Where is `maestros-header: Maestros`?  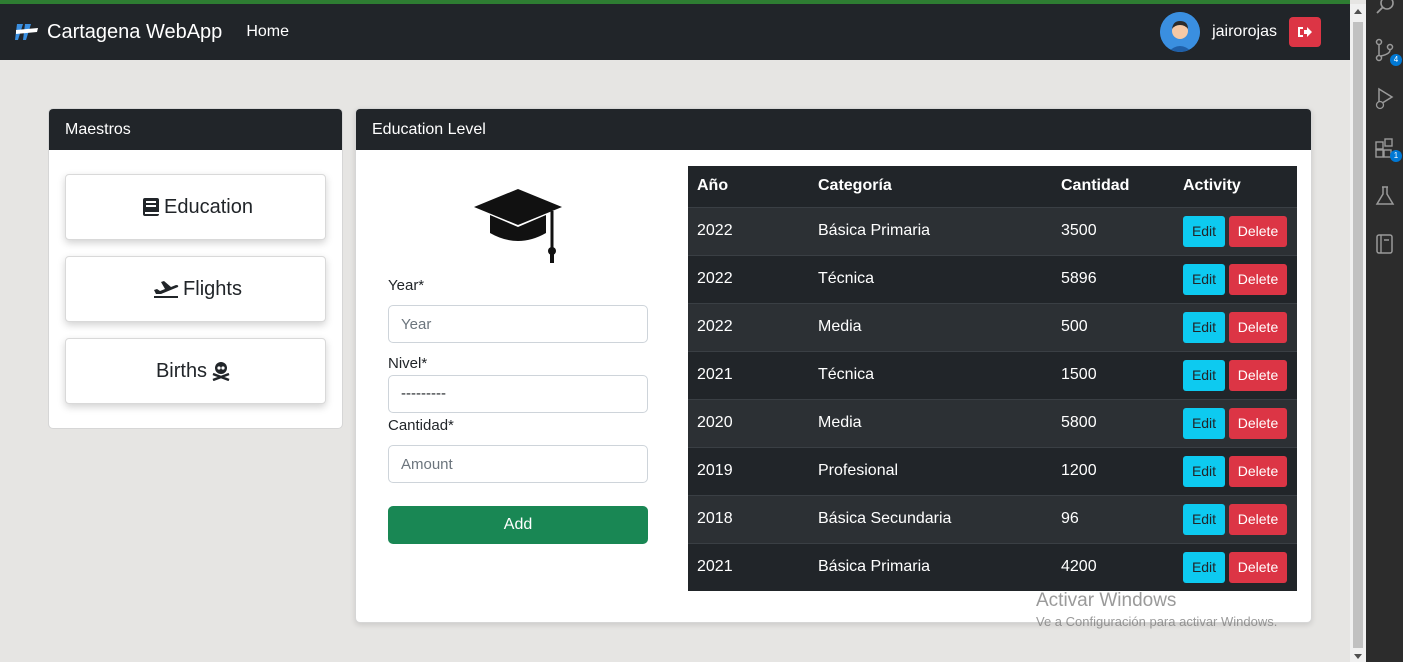 maestros-header: Maestros is located at coordinates (195, 129).